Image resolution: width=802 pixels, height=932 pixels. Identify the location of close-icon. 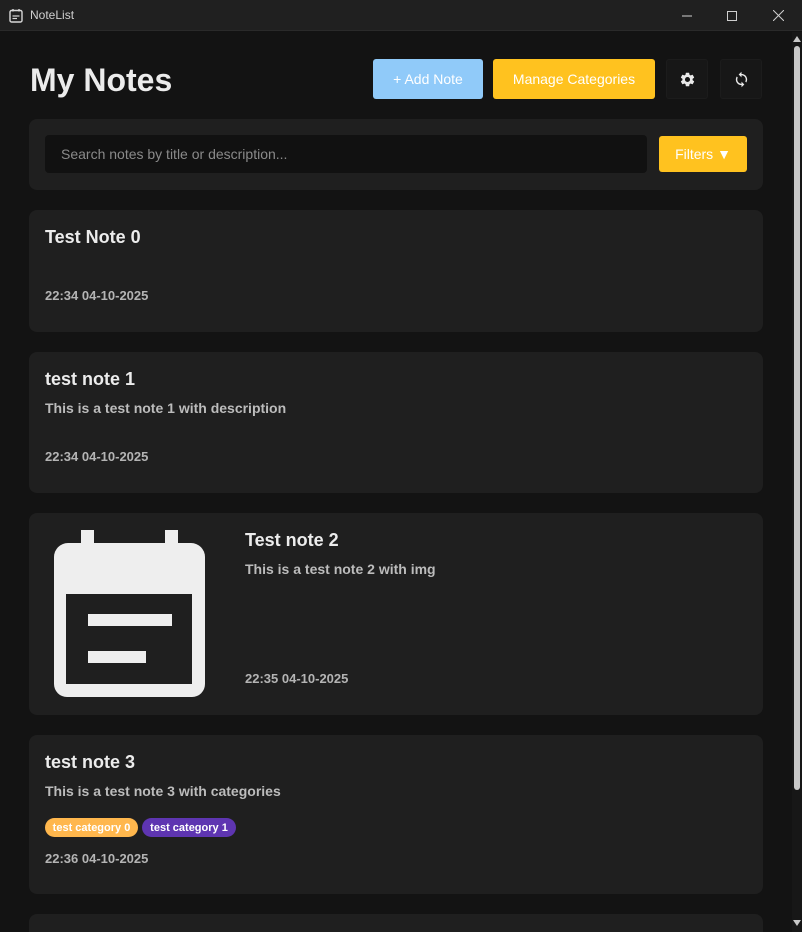
(778, 15).